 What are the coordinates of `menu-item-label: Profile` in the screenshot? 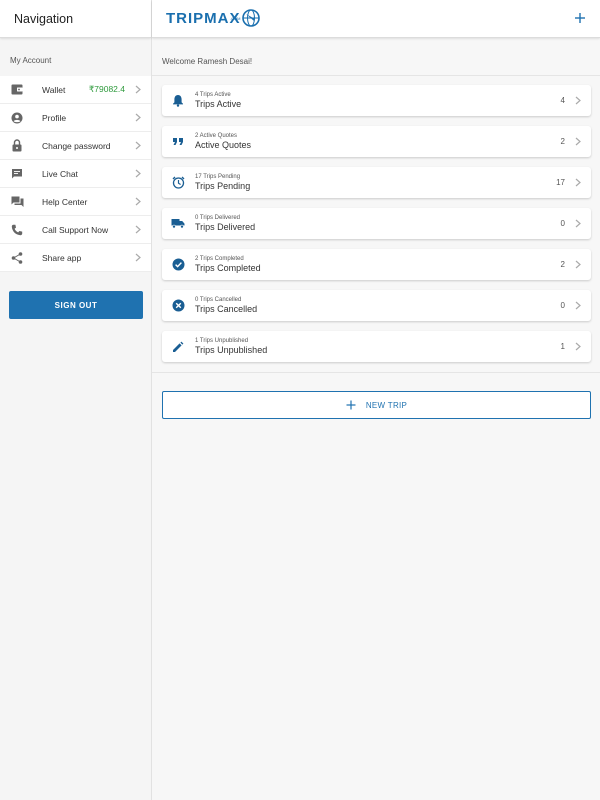 It's located at (54, 117).